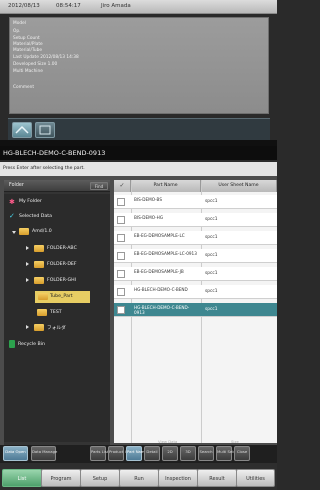 This screenshot has height=490, width=320. What do you see at coordinates (99, 453) in the screenshot?
I see `parts-list-button: Parts List` at bounding box center [99, 453].